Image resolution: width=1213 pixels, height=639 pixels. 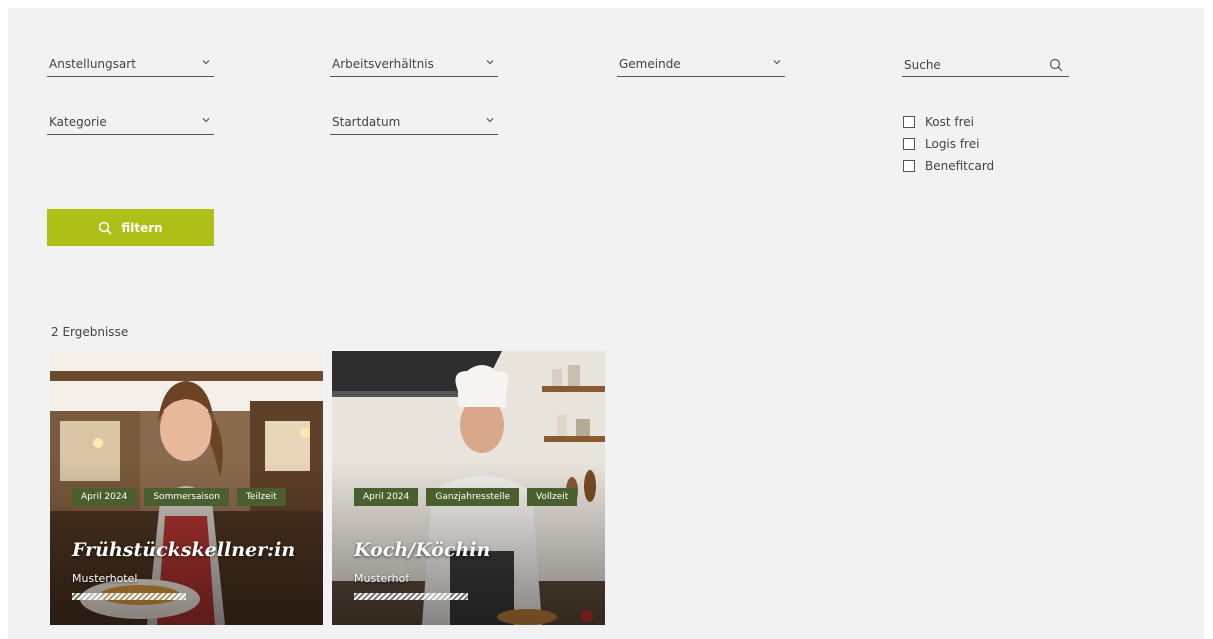 I want to click on tag-list: April 2024 Sommersaison Teilzeit, so click(x=192, y=497).